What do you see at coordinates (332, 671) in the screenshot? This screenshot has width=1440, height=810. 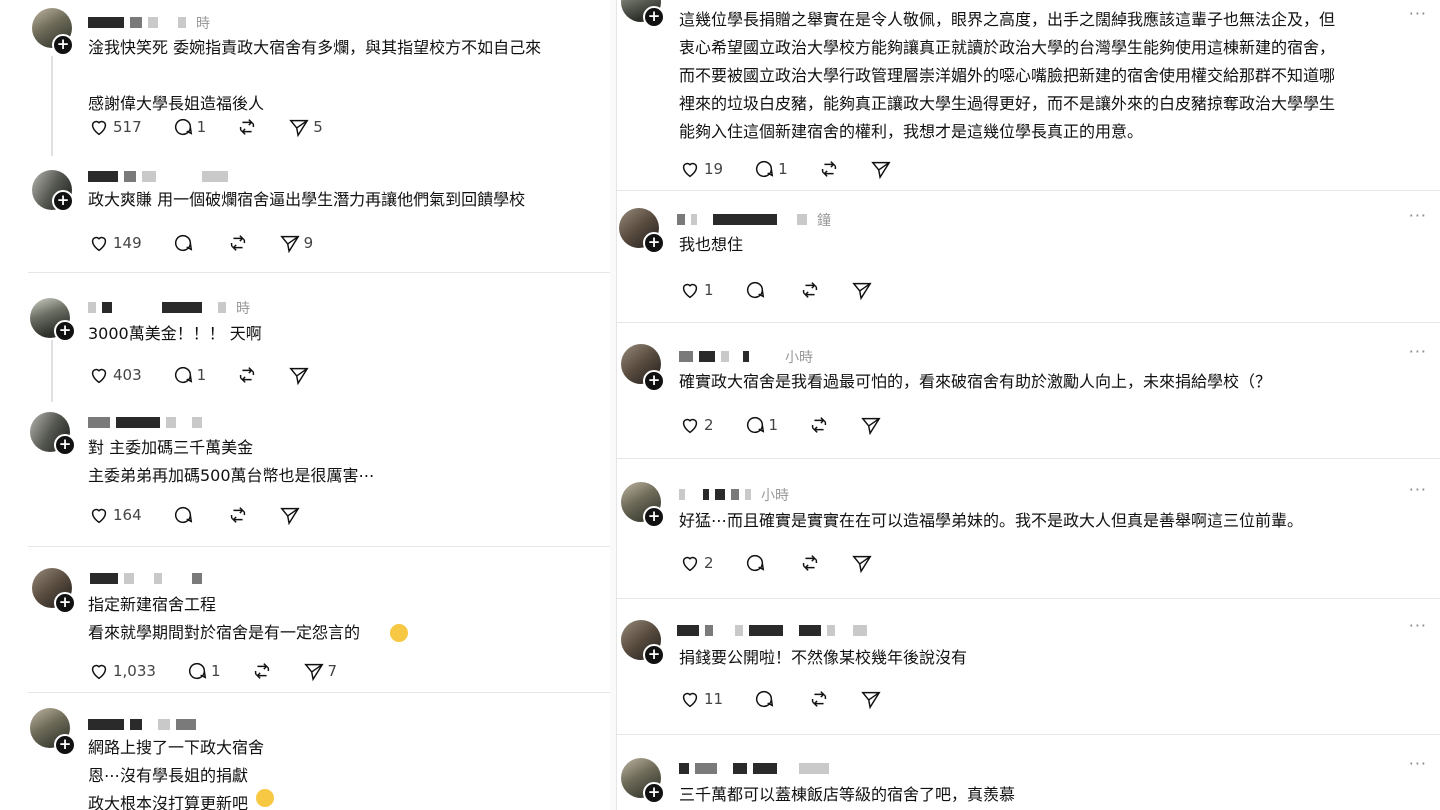 I see `share-count: 7` at bounding box center [332, 671].